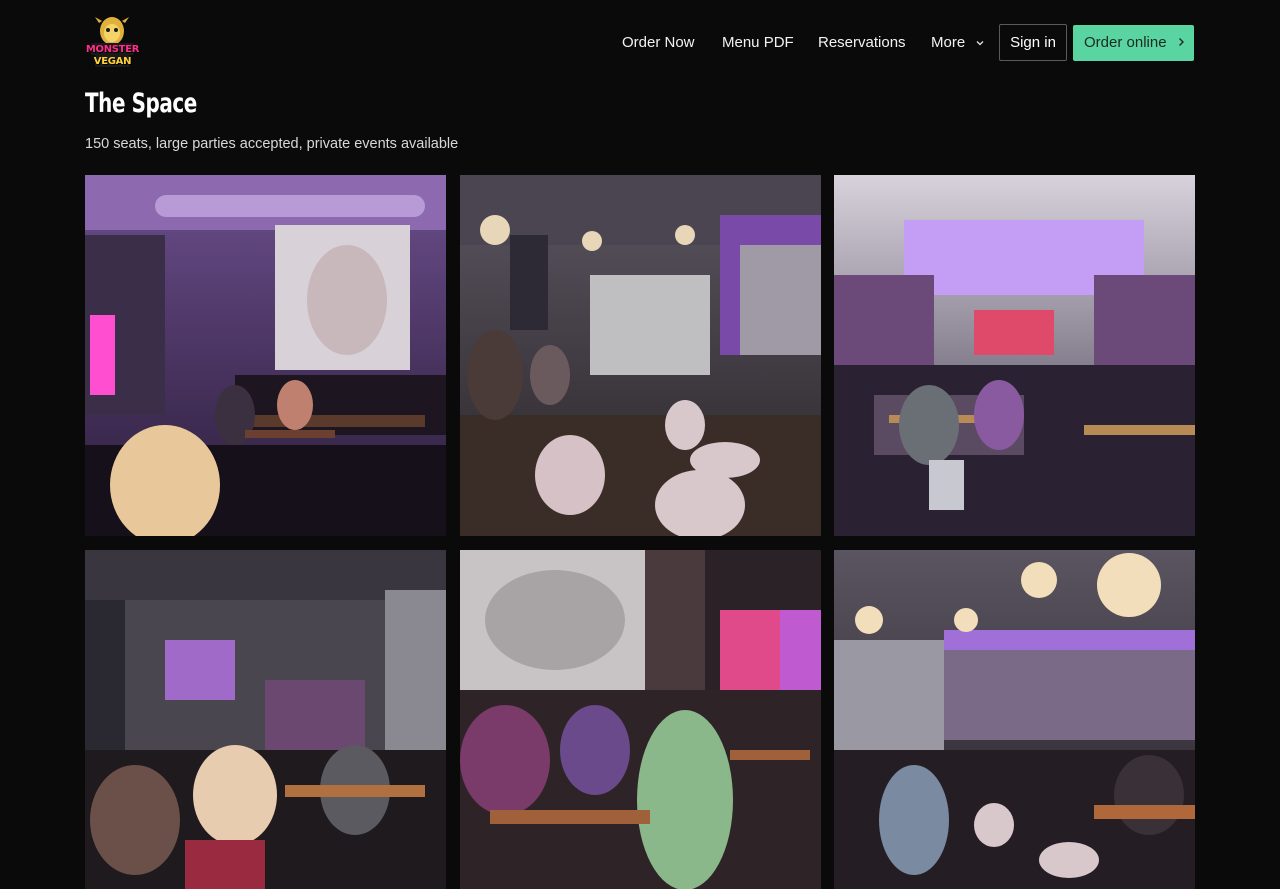 This screenshot has width=1280, height=889. What do you see at coordinates (1033, 42) in the screenshot?
I see `sign-in-button: Sign in` at bounding box center [1033, 42].